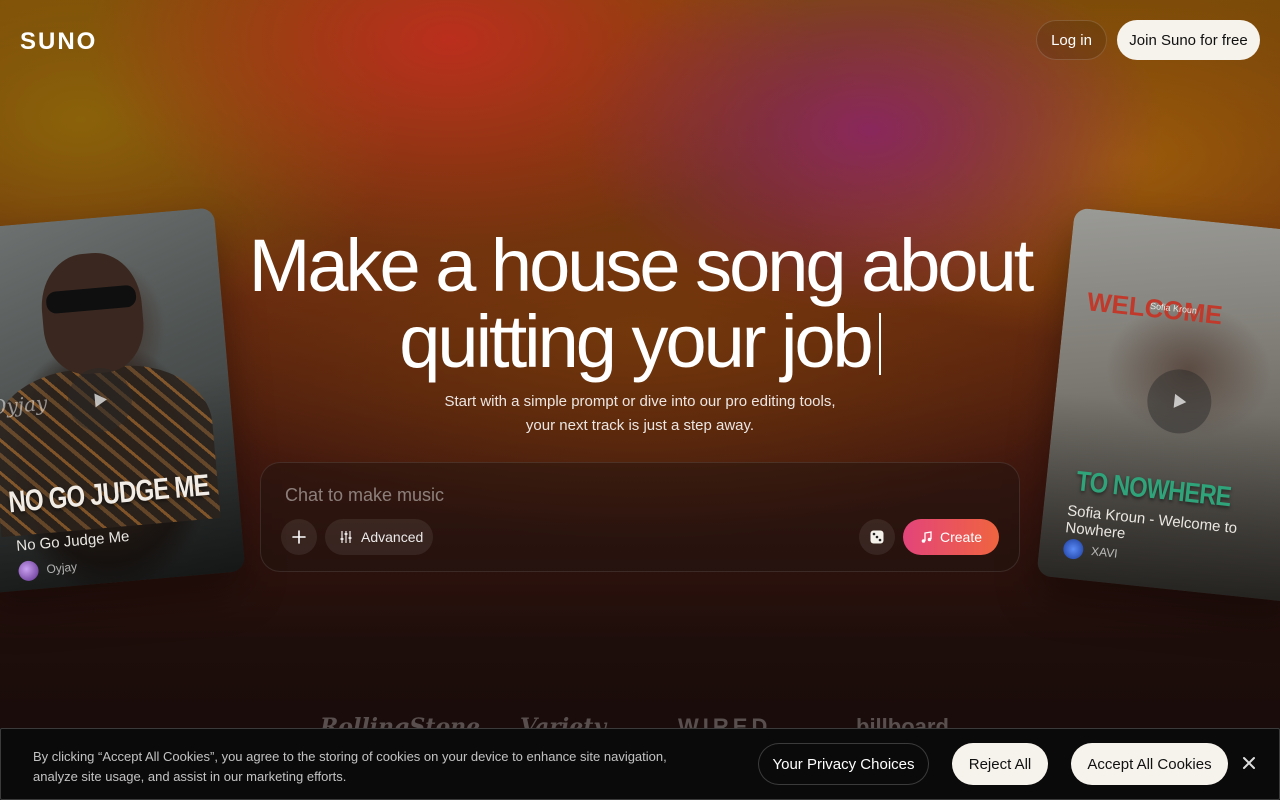 This screenshot has height=800, width=1280. I want to click on artist-row: XAVI, so click(1090, 551).